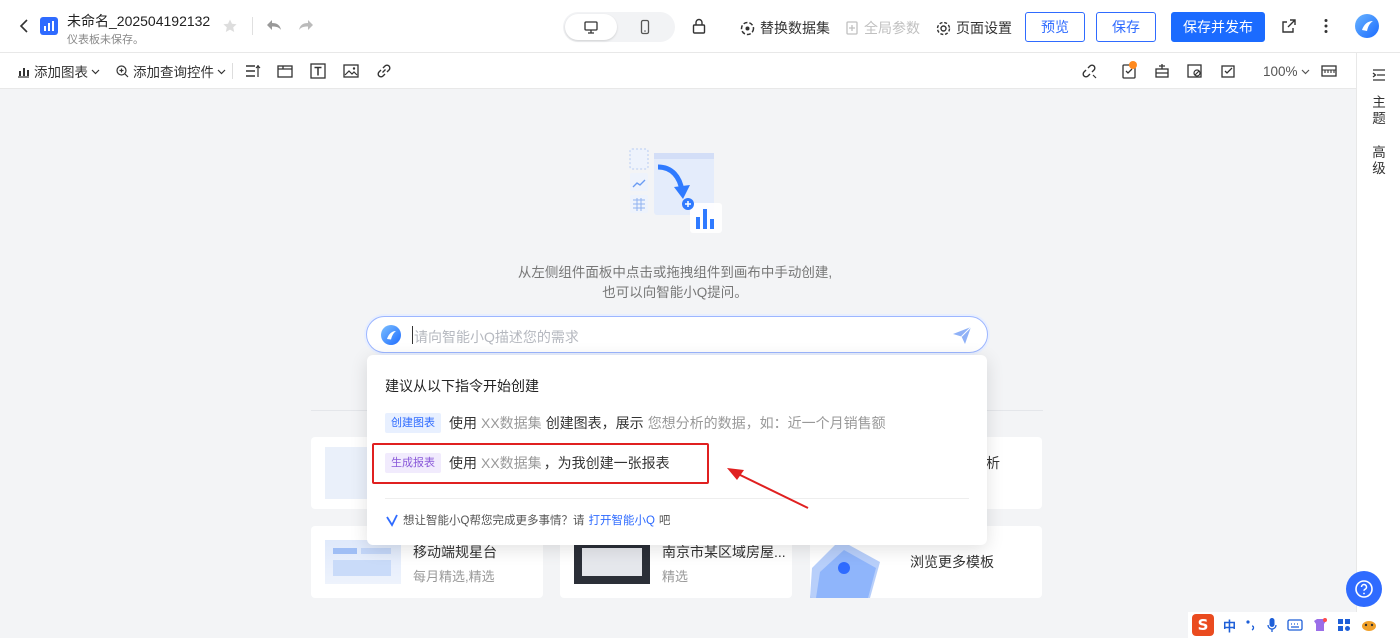 This screenshot has height=638, width=1400. What do you see at coordinates (412, 335) in the screenshot?
I see `text-cursor` at bounding box center [412, 335].